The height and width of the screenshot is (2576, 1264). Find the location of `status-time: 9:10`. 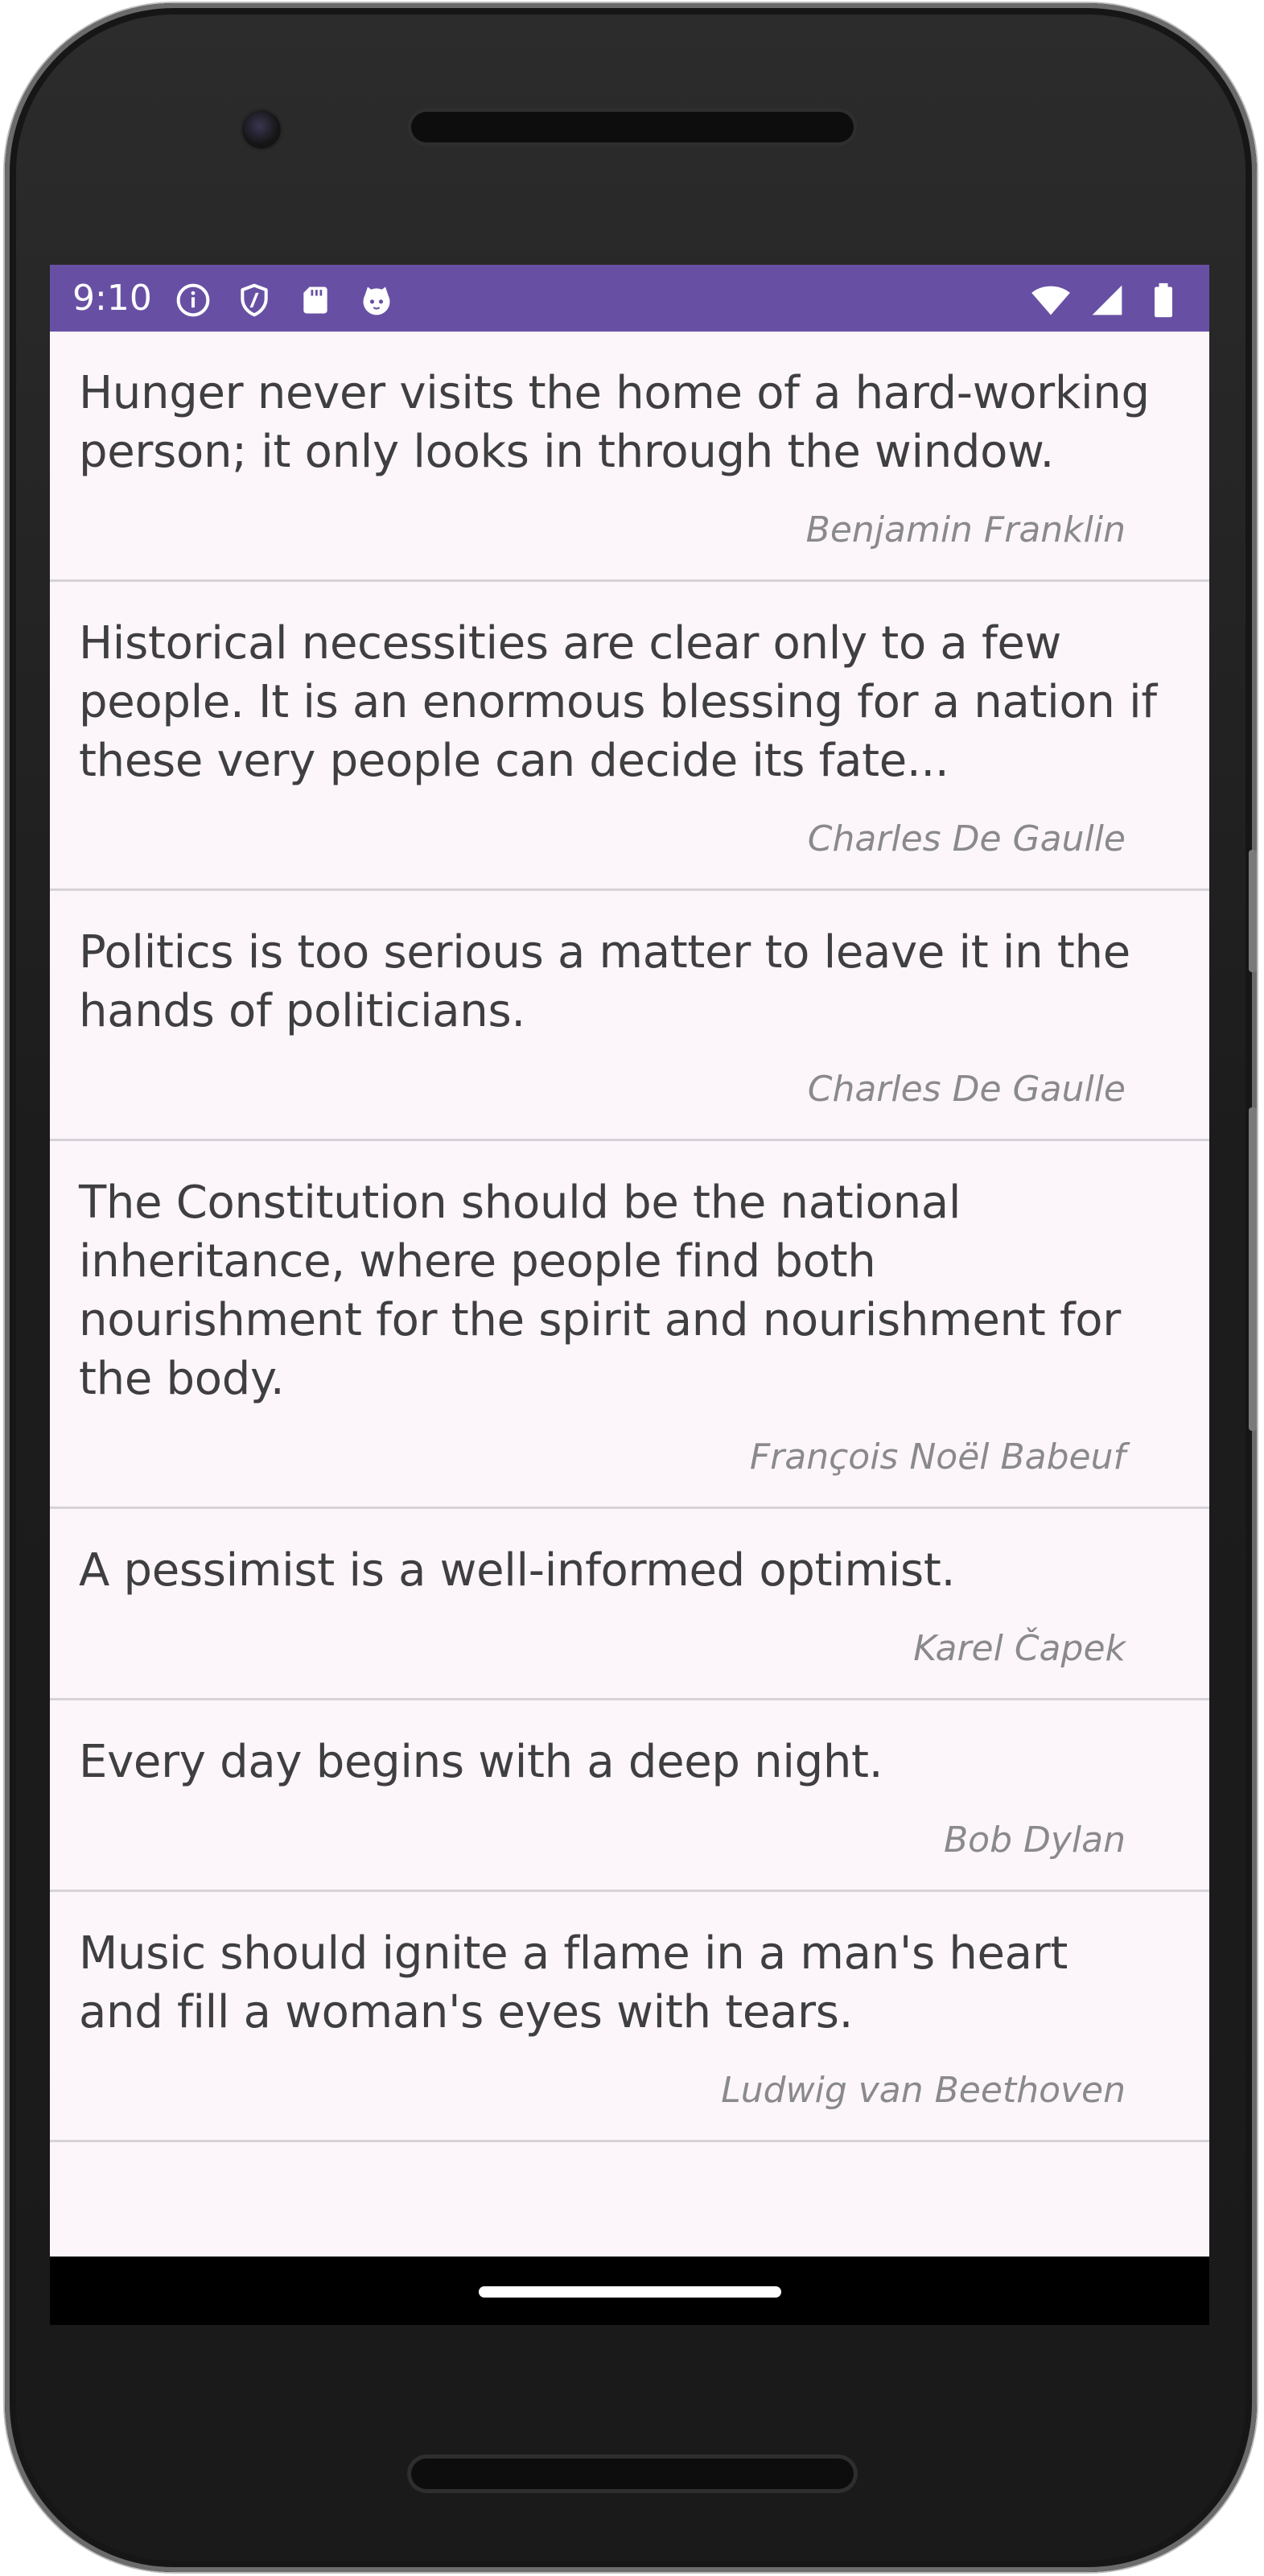

status-time: 9:10 is located at coordinates (112, 298).